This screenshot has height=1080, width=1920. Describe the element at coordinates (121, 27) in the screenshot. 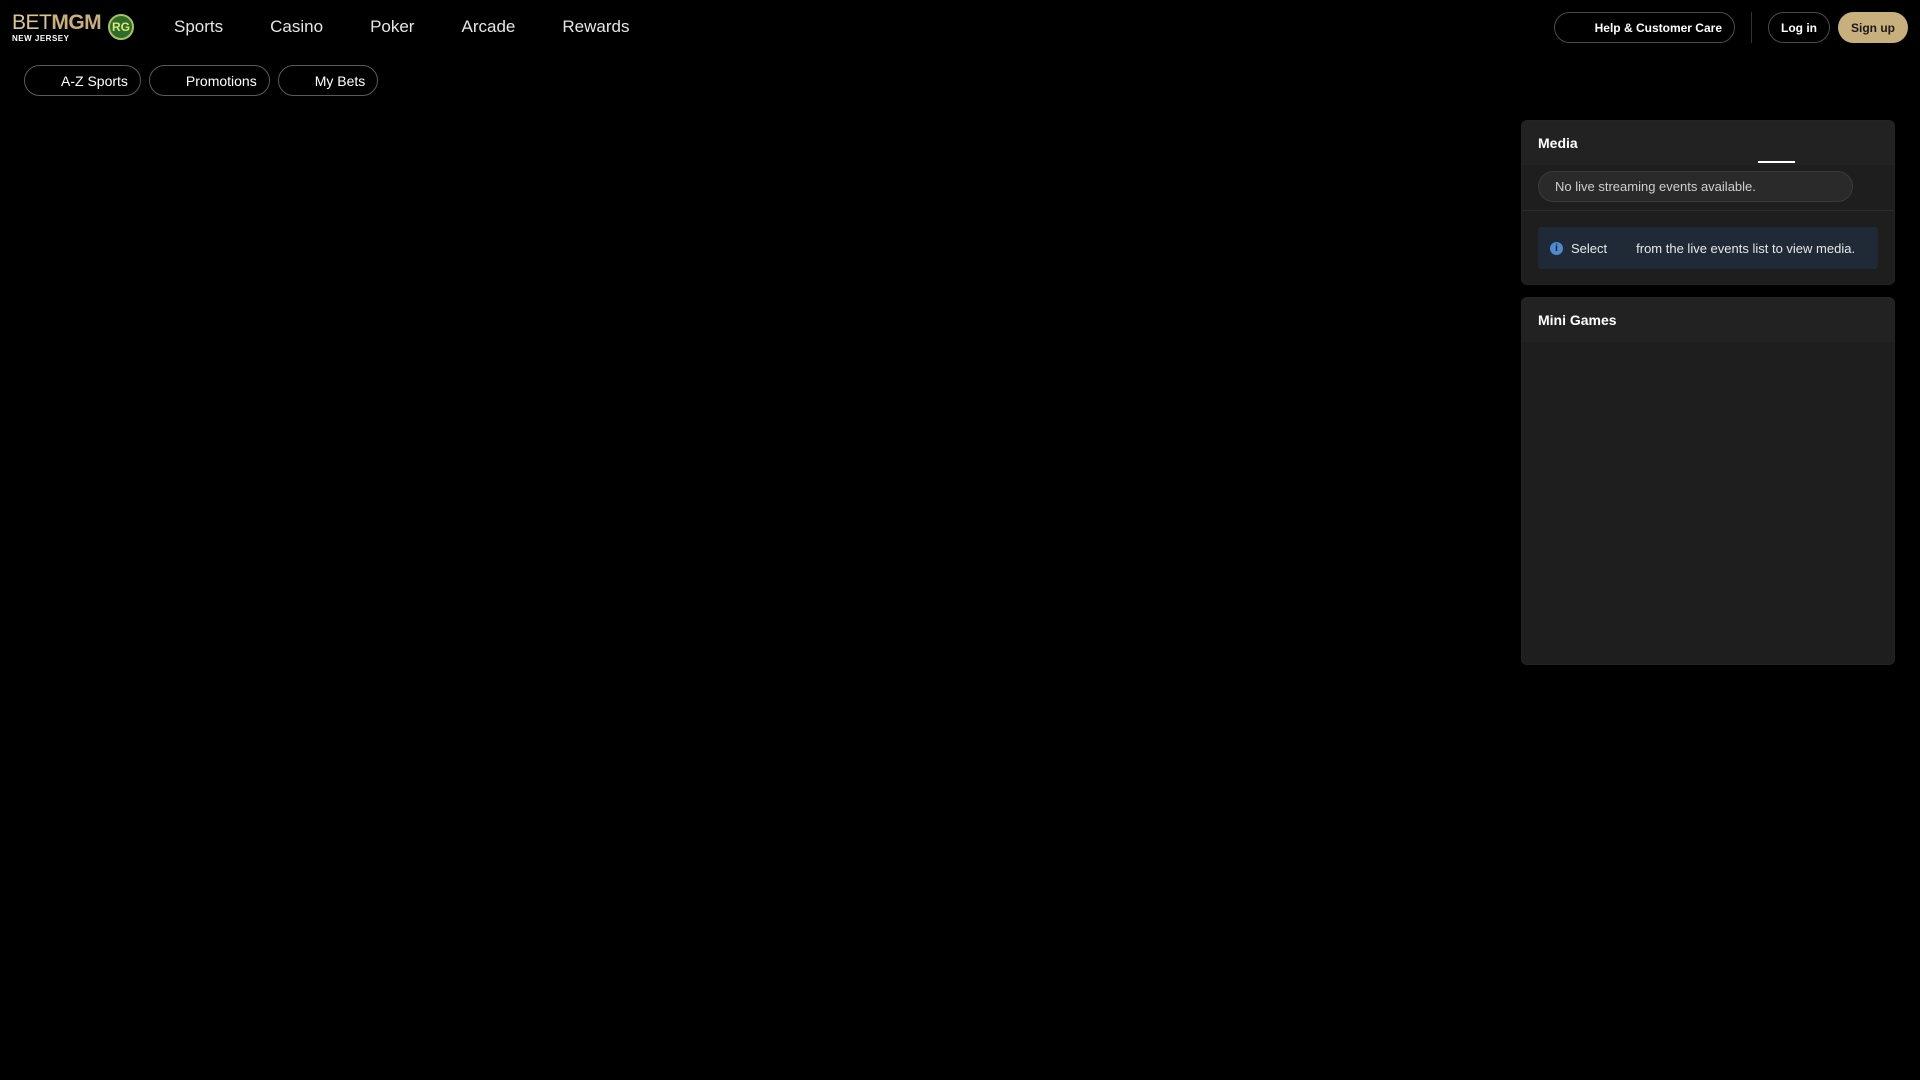

I see `responsible-gaming-badge: RG` at that location.